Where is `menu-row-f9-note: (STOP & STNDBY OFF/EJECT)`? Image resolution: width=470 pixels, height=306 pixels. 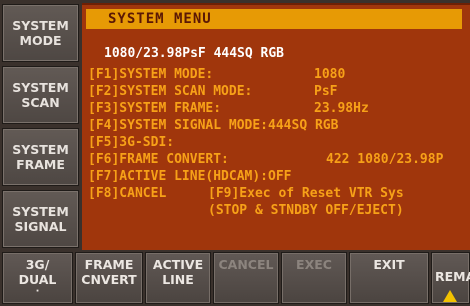
menu-row-f9-note: (STOP & STNDBY OFF/EJECT) is located at coordinates (306, 210).